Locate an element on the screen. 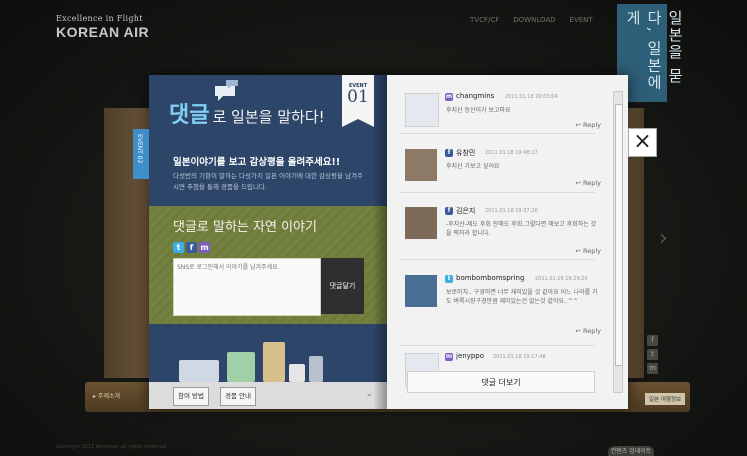  nav-item-tvcf: TVCF/CF is located at coordinates (484, 20).